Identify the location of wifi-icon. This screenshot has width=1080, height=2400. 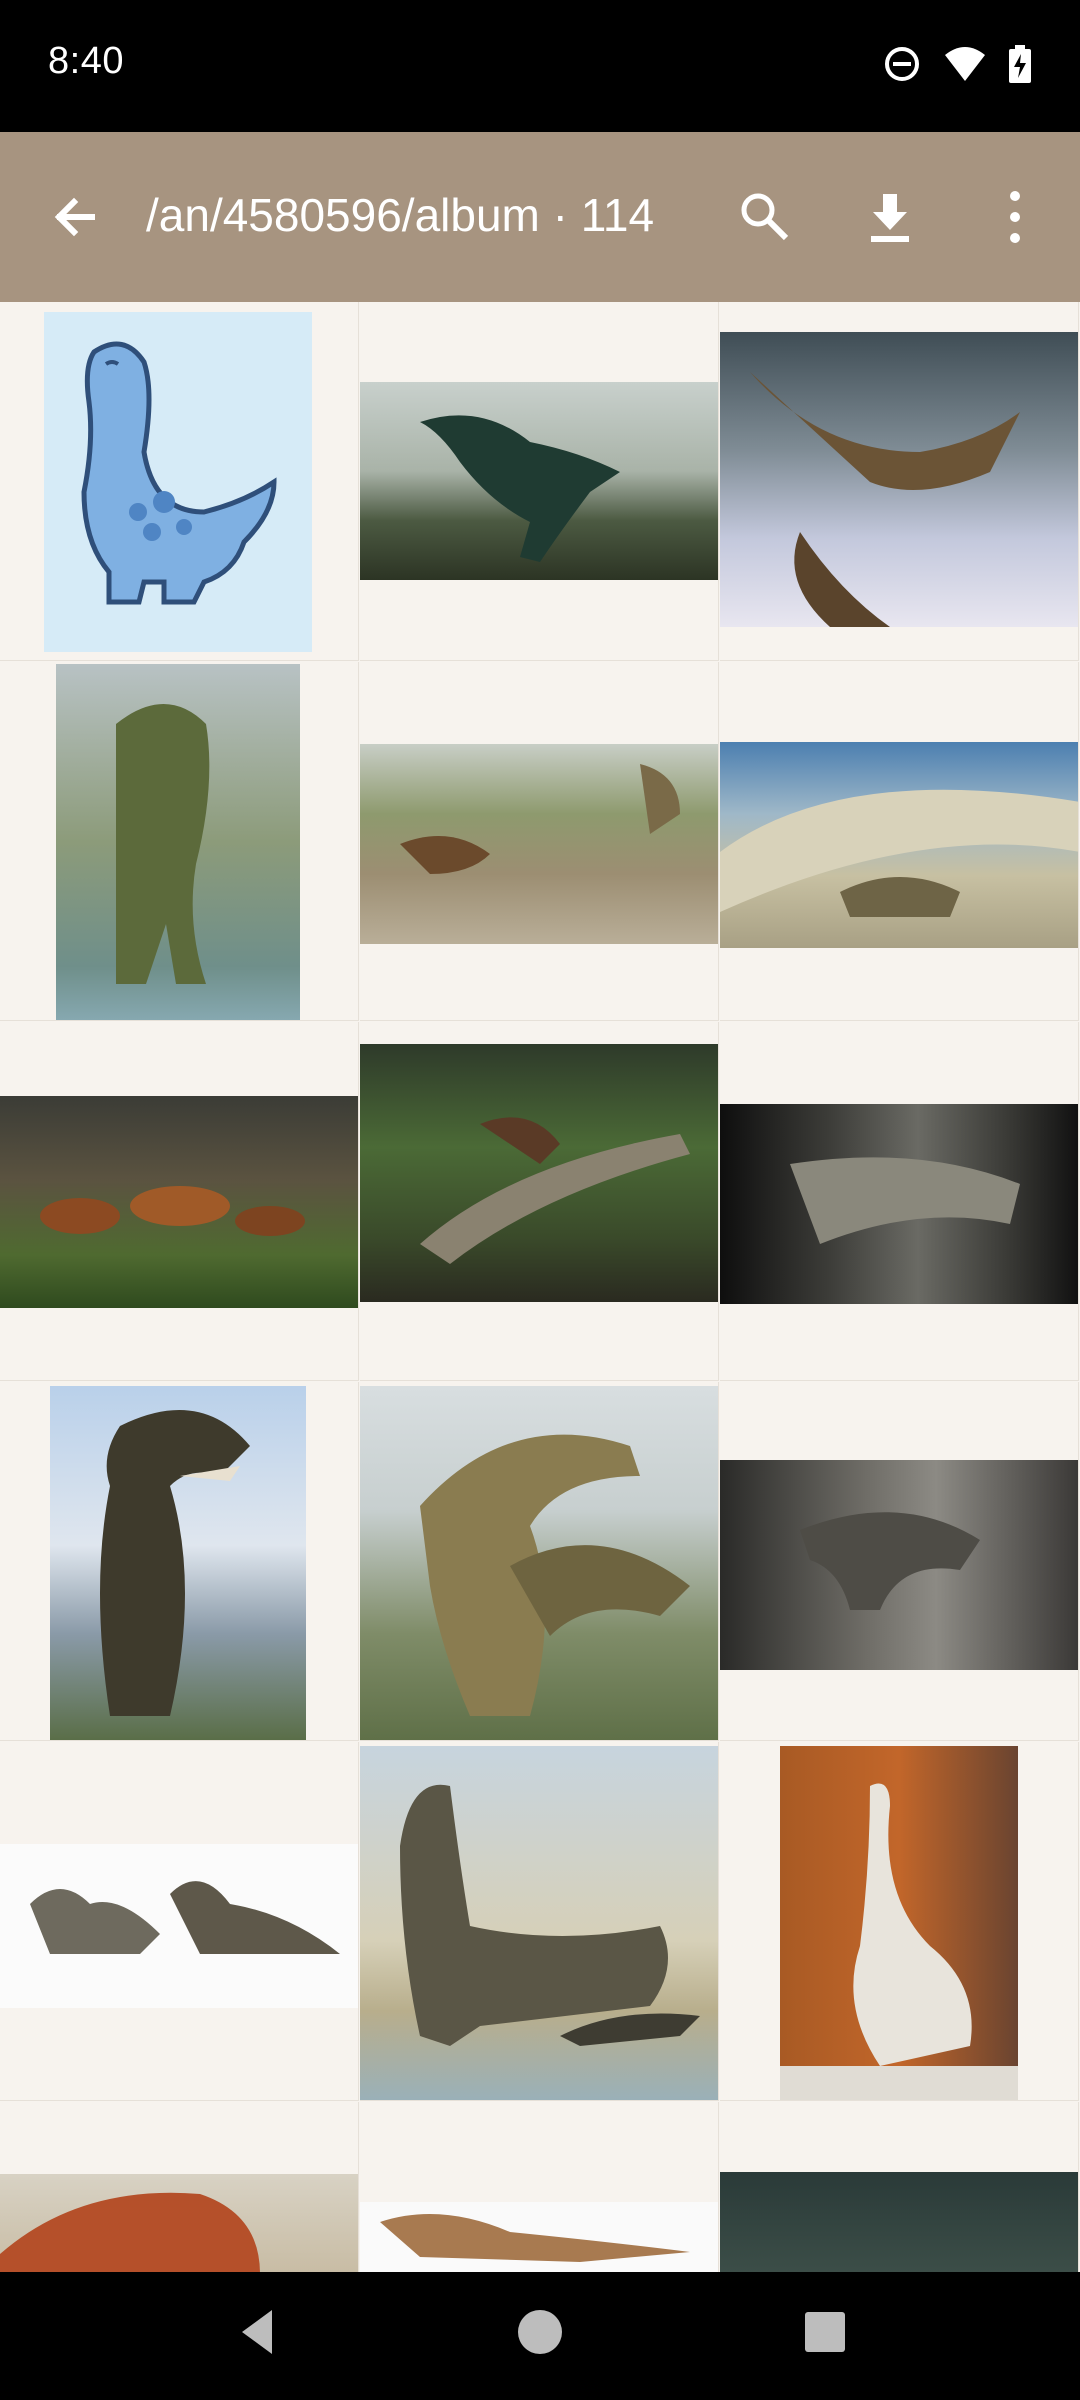
(965, 64).